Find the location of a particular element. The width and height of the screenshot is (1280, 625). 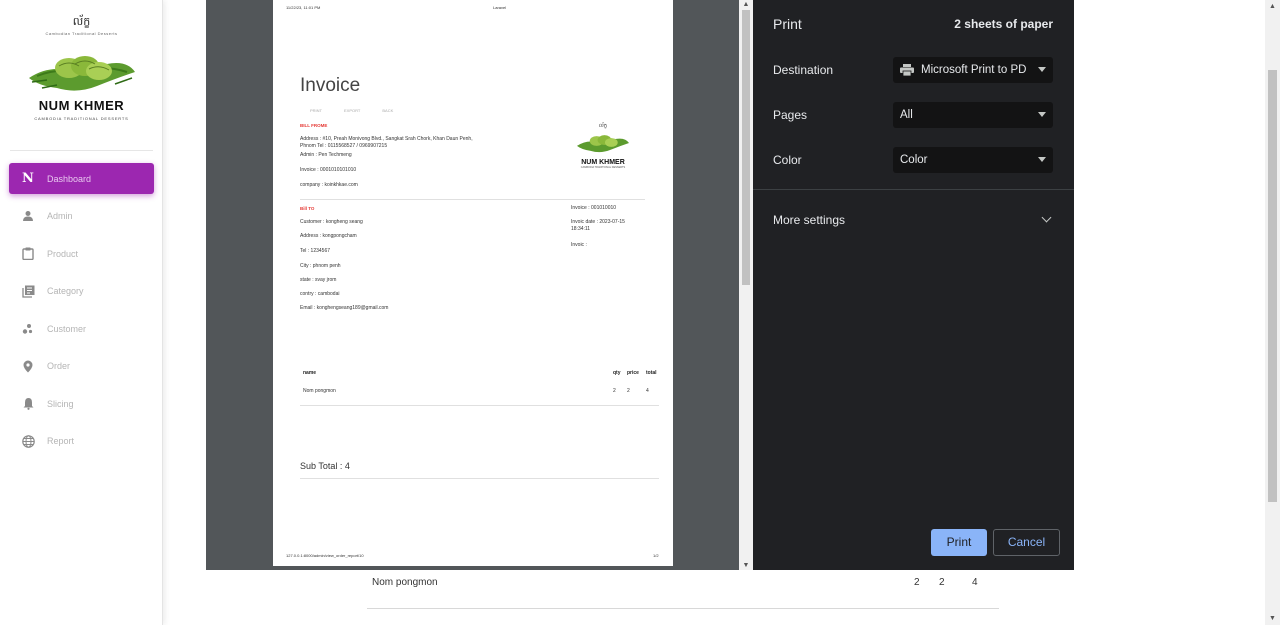

invoice-subtotal: Sub Total : 4 is located at coordinates (325, 466).